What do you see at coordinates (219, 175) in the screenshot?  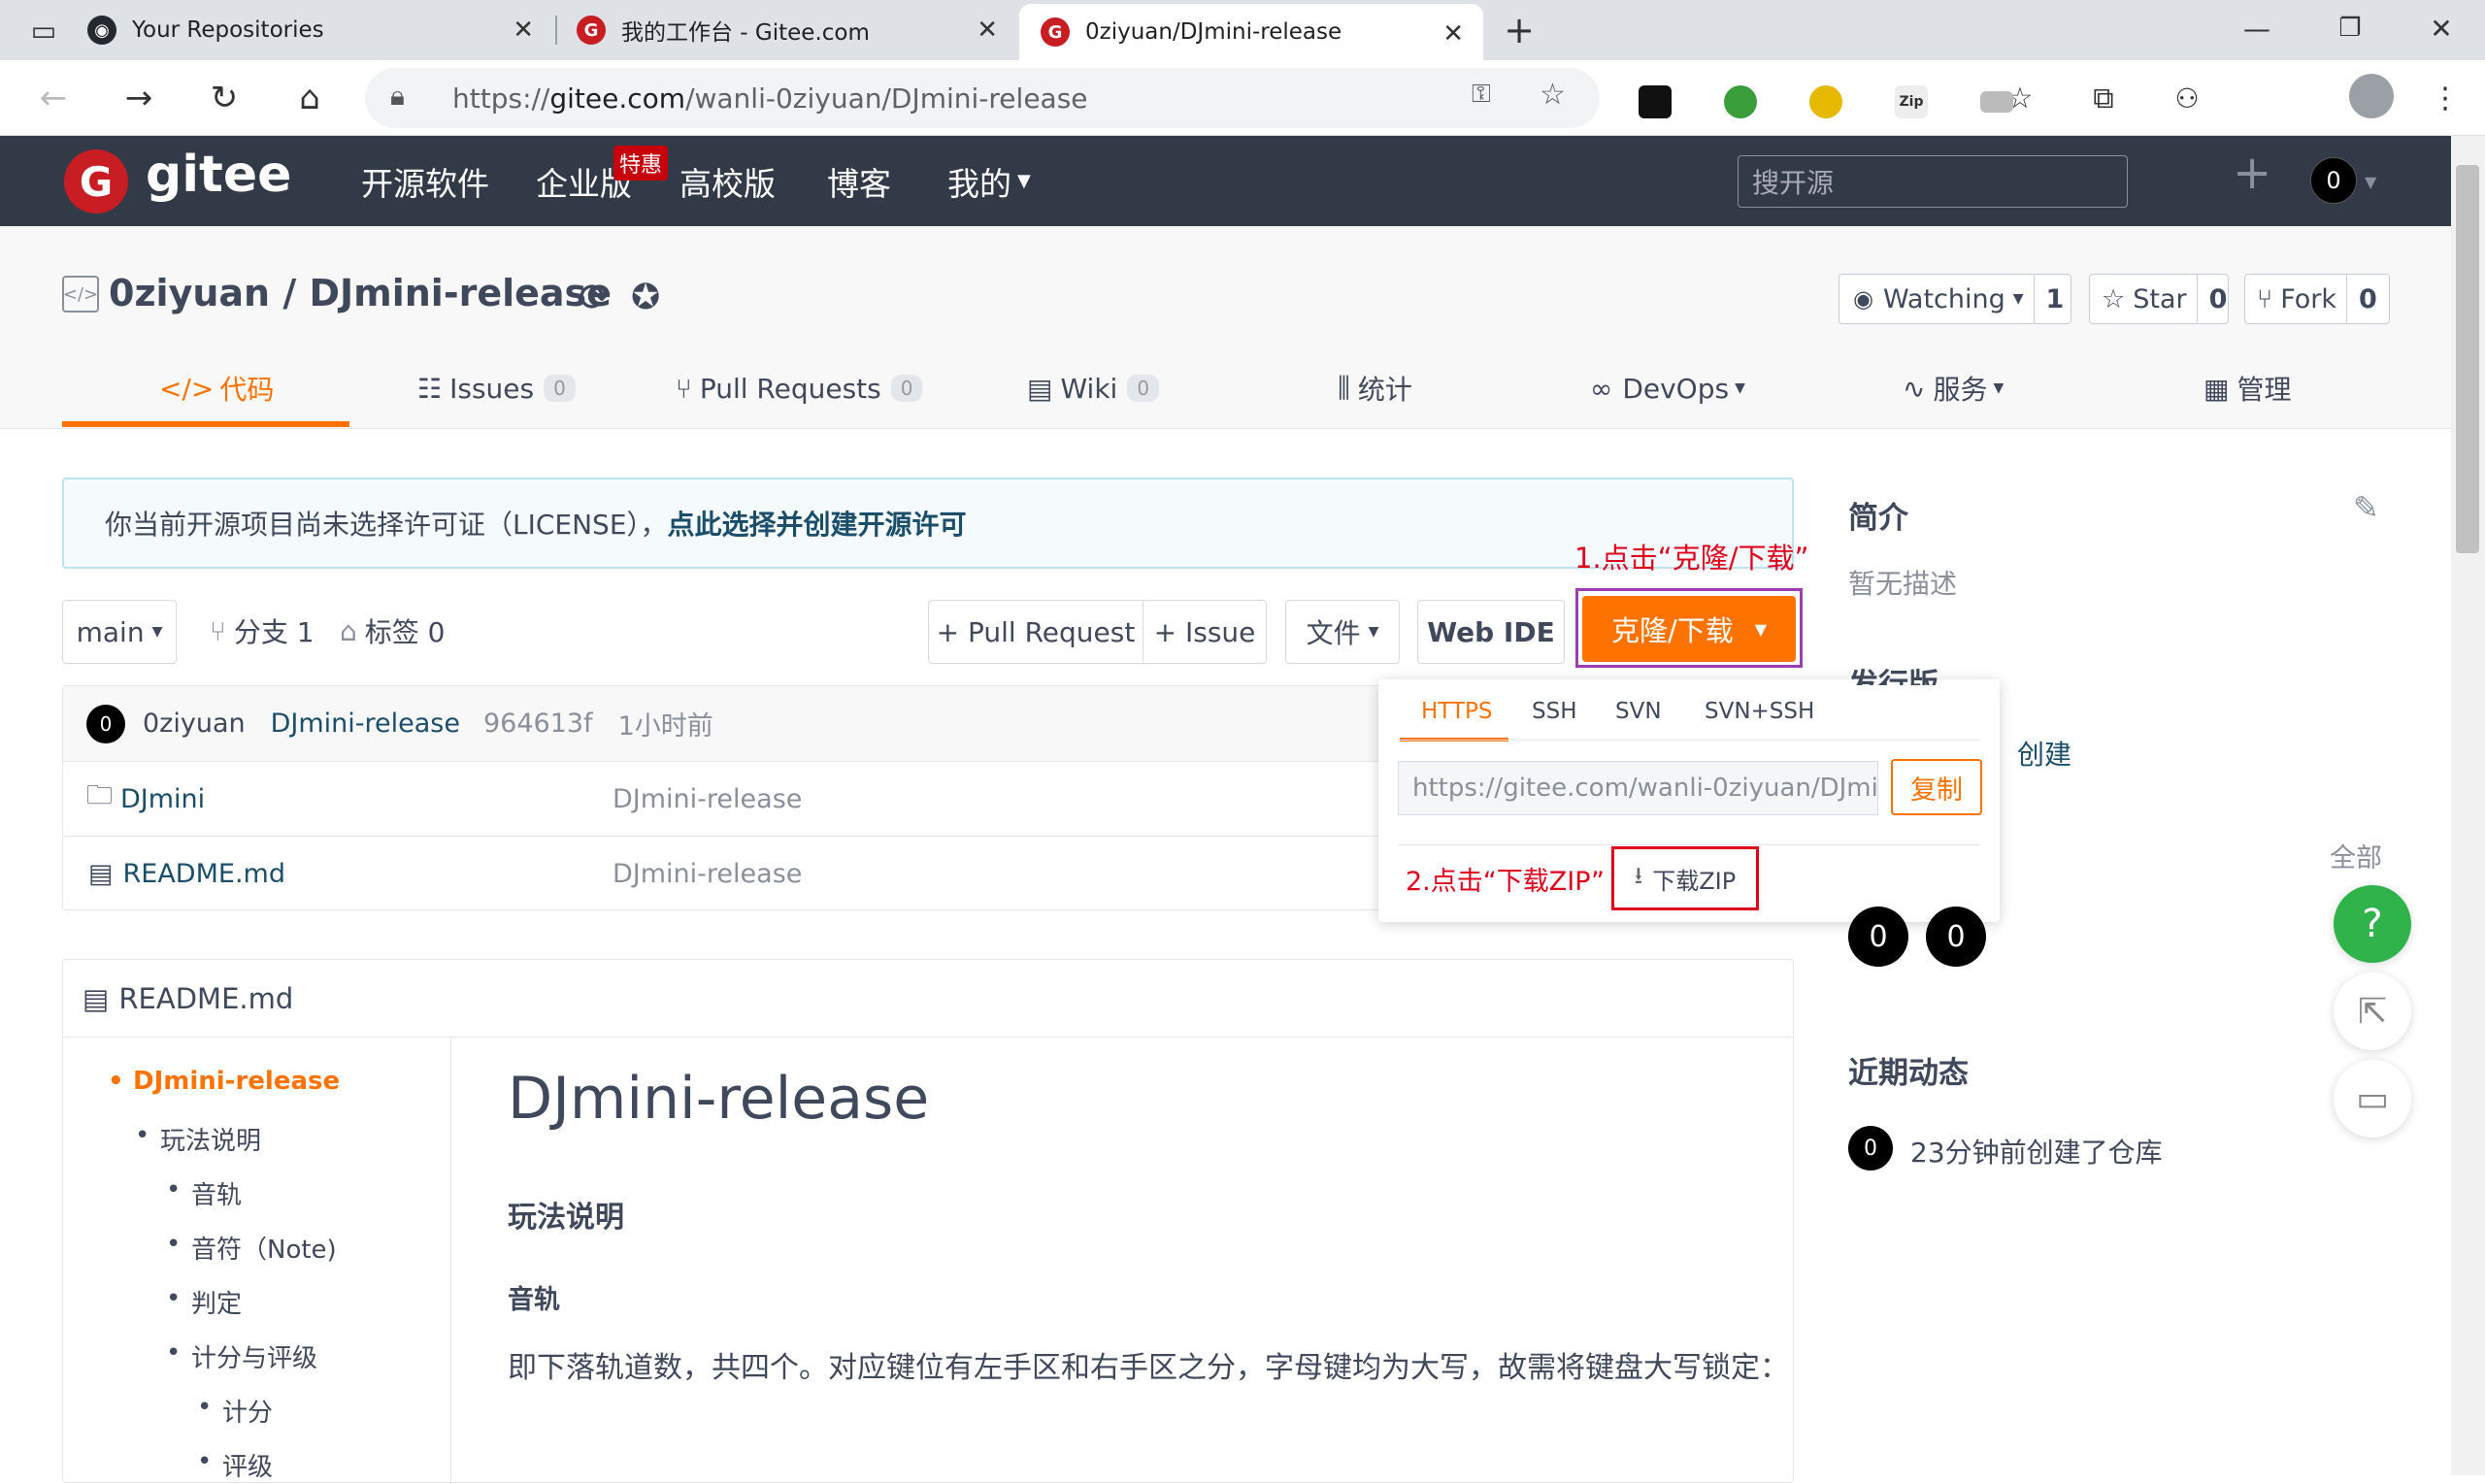 I see `gitee-logo-text: gitee` at bounding box center [219, 175].